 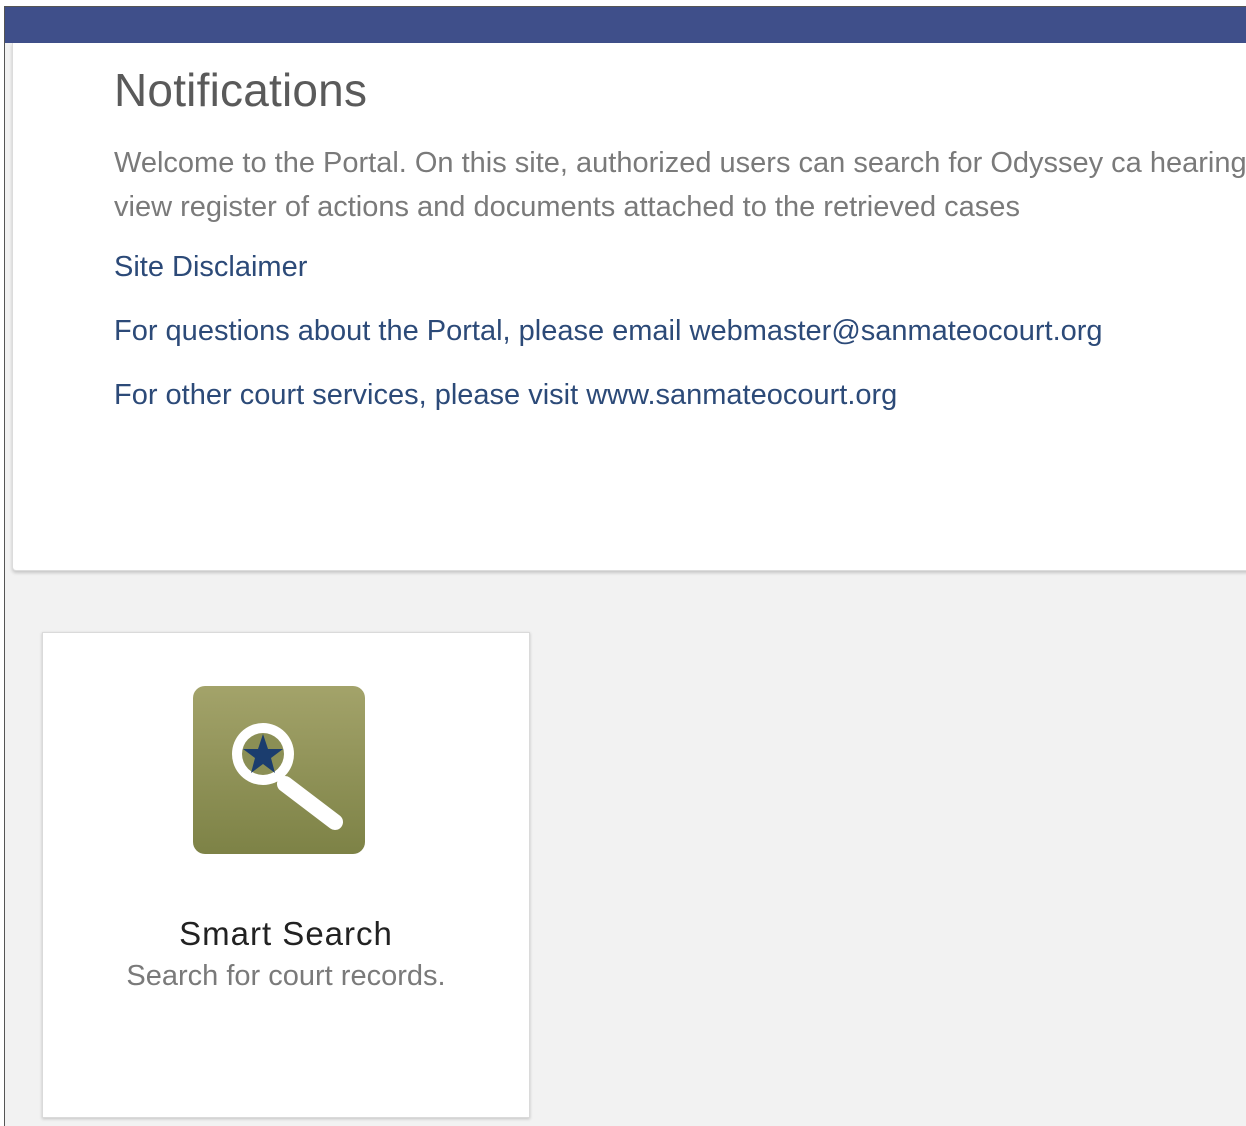 I want to click on notifications-title: Notifications, so click(x=241, y=90).